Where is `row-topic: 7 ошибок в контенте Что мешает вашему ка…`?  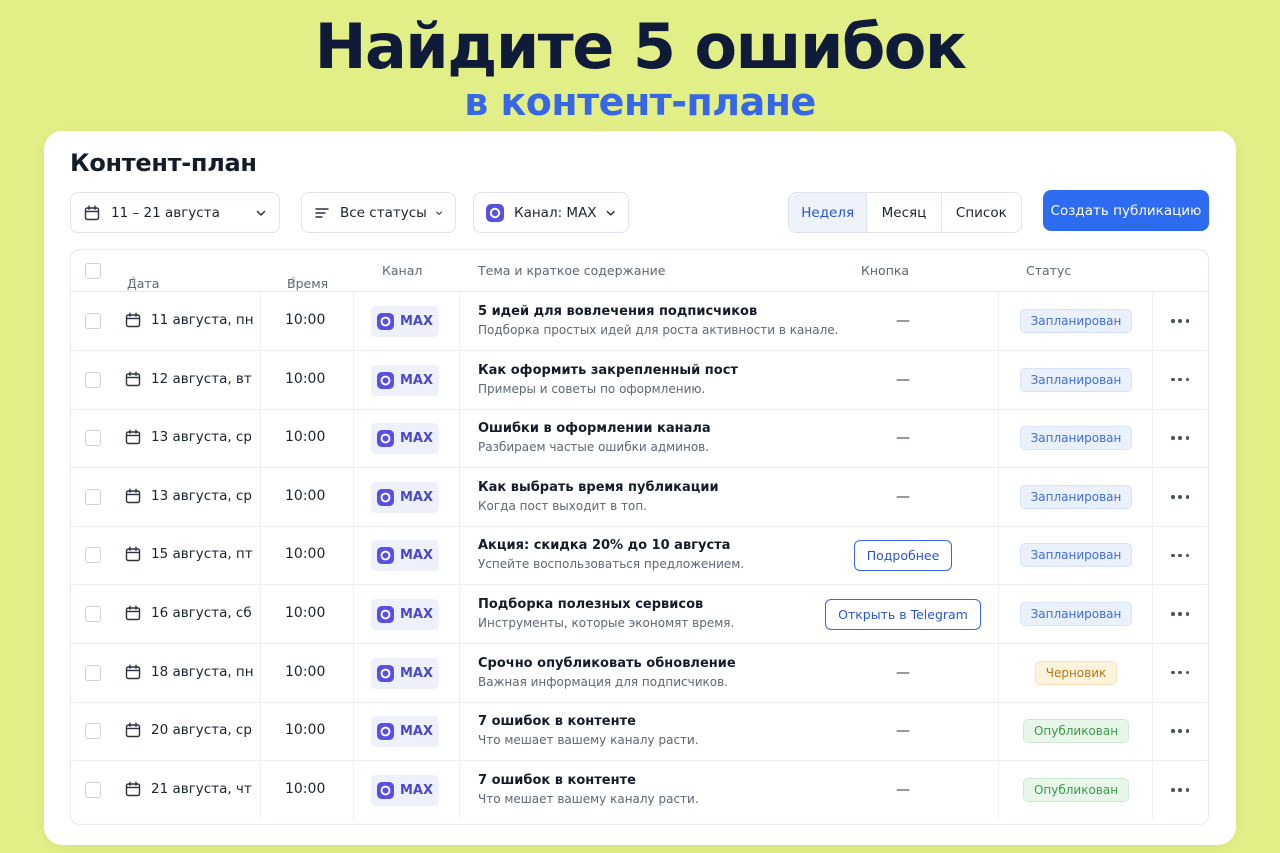 row-topic: 7 ошибок в контенте Что мешает вашему ка… is located at coordinates (643, 789).